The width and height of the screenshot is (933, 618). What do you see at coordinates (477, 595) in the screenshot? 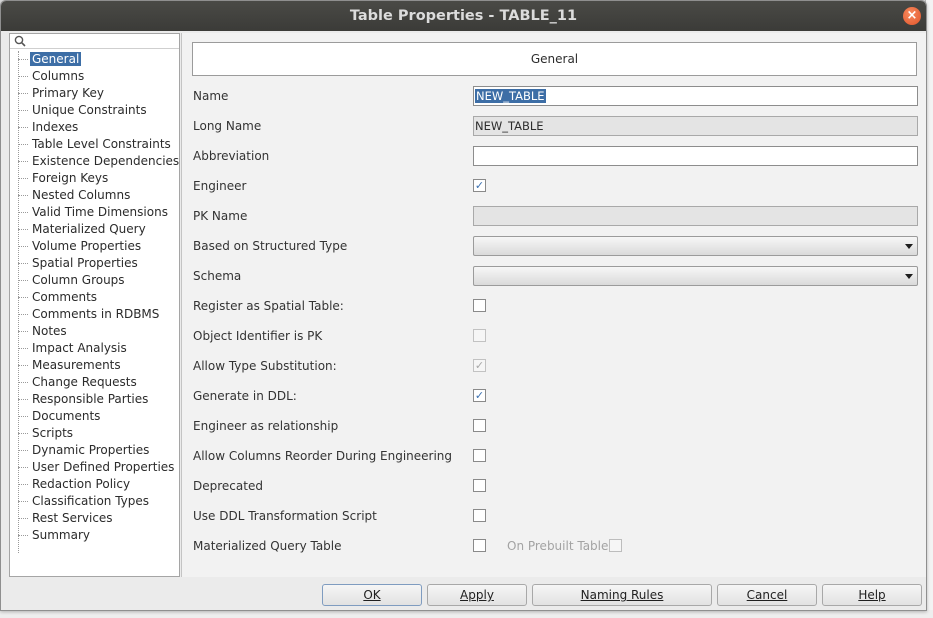
I see `apply-button: Apply` at bounding box center [477, 595].